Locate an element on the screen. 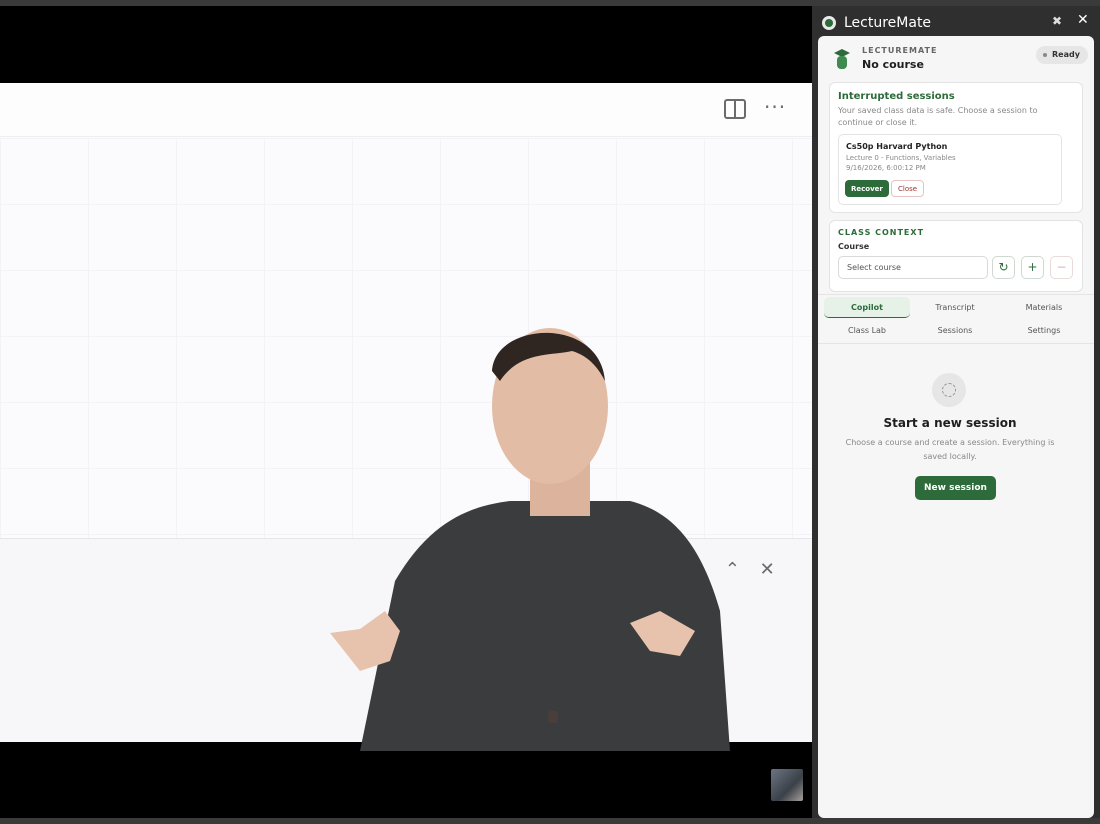 The image size is (1100, 824). current-course: No course is located at coordinates (893, 64).